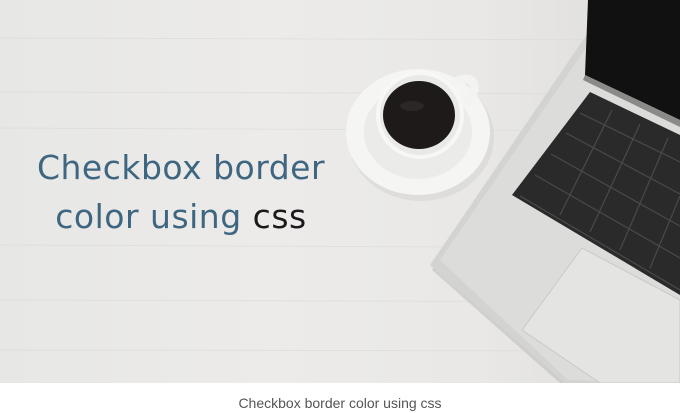  I want to click on headline-line-1: Checkbox border, so click(181, 167).